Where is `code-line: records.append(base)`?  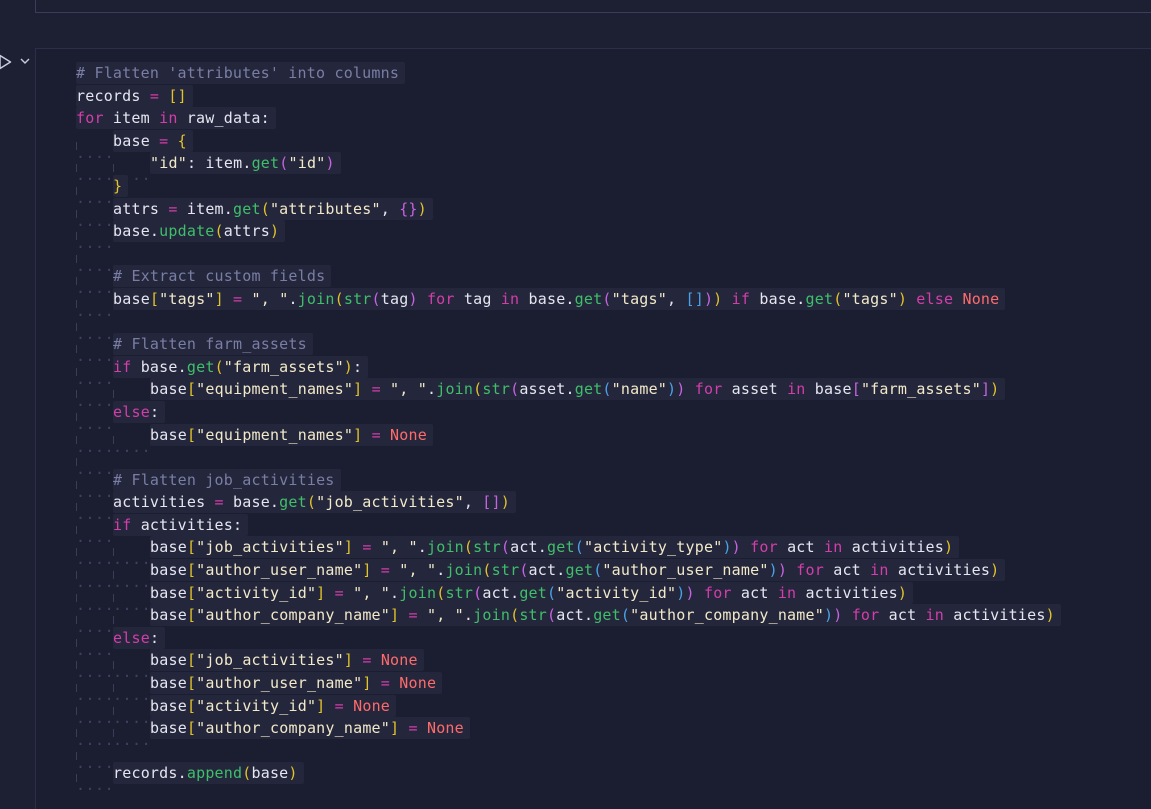 code-line: records.append(base) is located at coordinates (568, 781).